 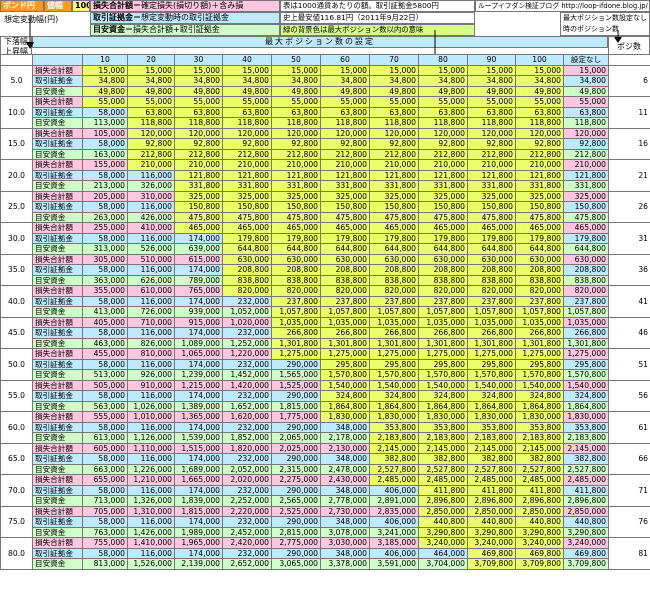 What do you see at coordinates (562, 6) in the screenshot?
I see `blog-link: ループイフダン検証ブログ http://loop-ifdone.blog.jp/` at bounding box center [562, 6].